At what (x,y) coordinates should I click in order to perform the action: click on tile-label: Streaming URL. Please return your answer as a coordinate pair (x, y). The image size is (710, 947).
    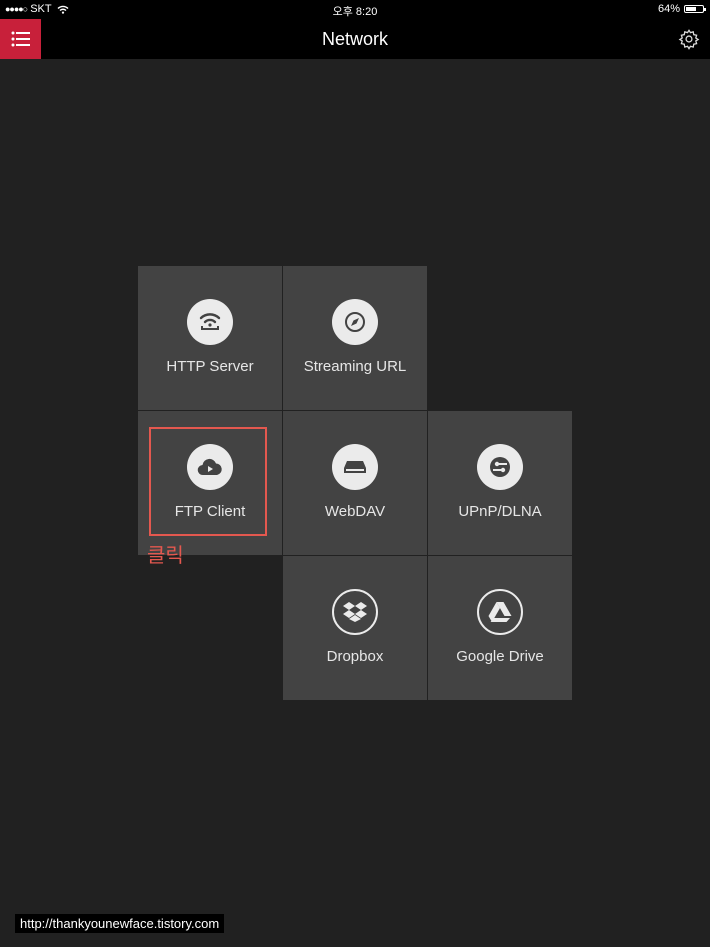
    Looking at the image, I should click on (355, 366).